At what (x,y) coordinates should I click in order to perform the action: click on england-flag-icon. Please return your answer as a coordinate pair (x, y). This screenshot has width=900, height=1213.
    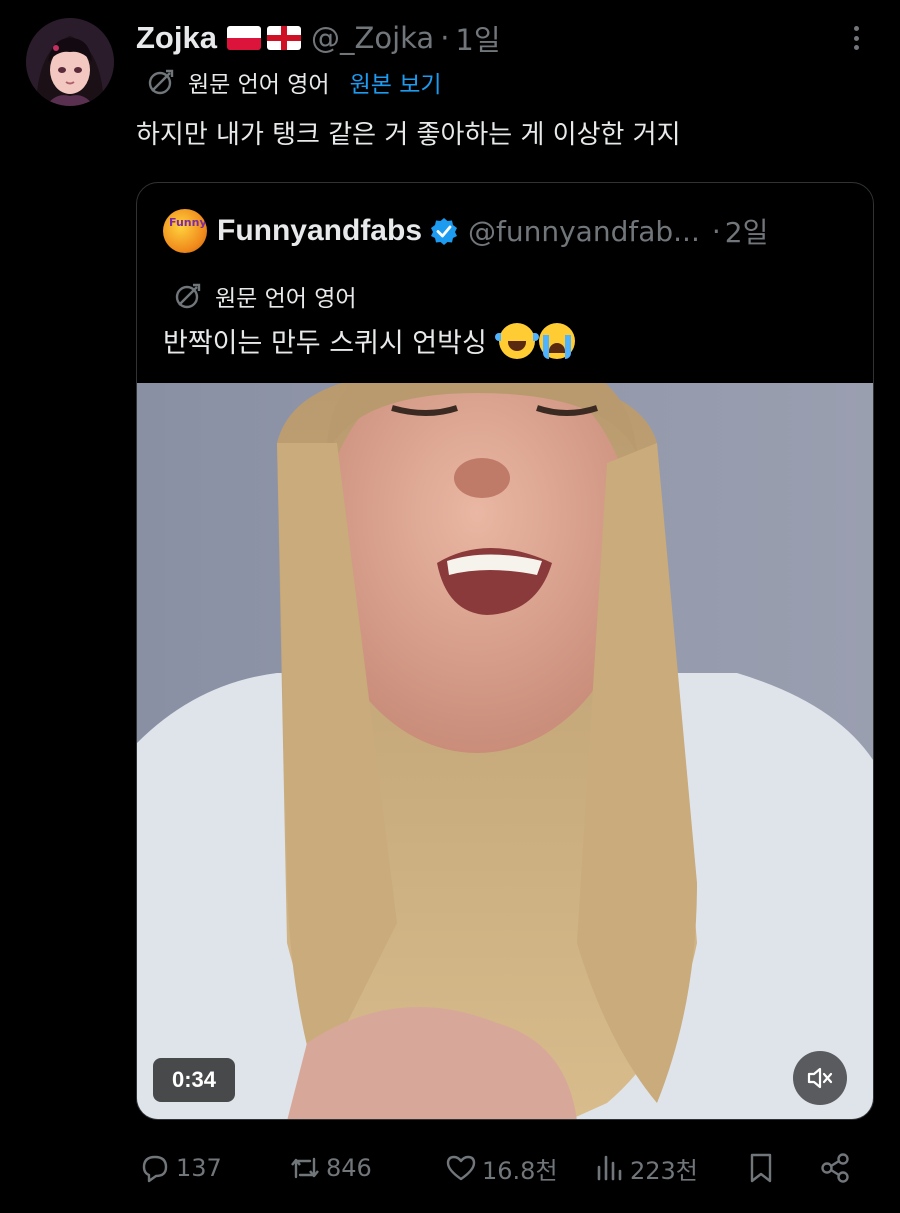
    Looking at the image, I should click on (283, 38).